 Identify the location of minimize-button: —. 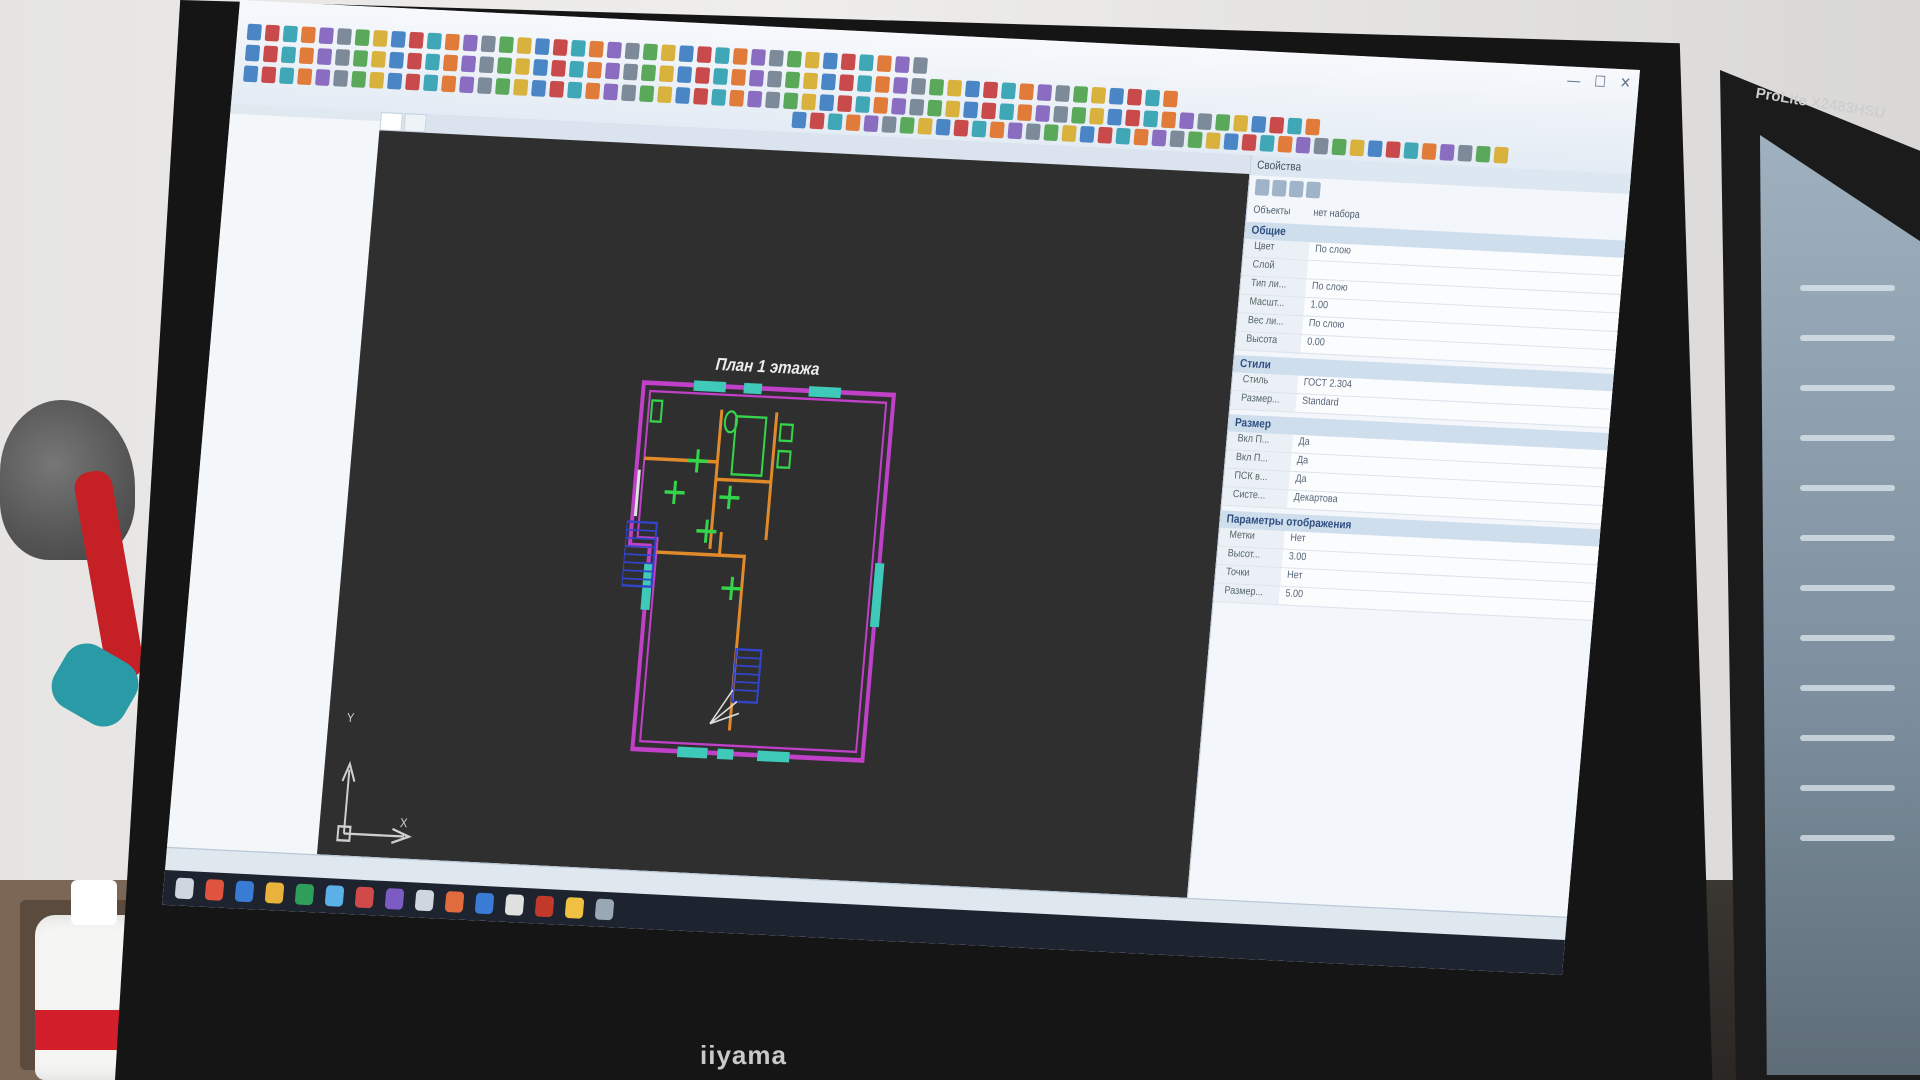
(1574, 80).